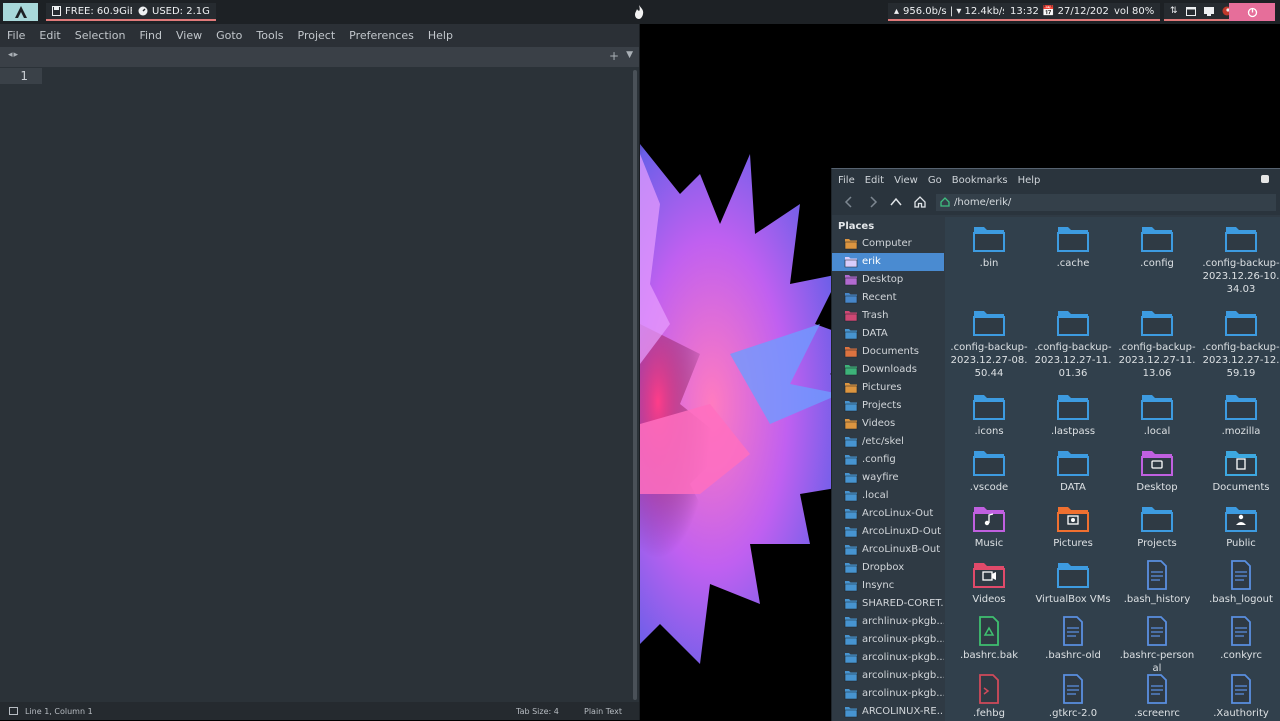  What do you see at coordinates (888, 514) in the screenshot?
I see `sidebar-item: ArcoLinux-Out` at bounding box center [888, 514].